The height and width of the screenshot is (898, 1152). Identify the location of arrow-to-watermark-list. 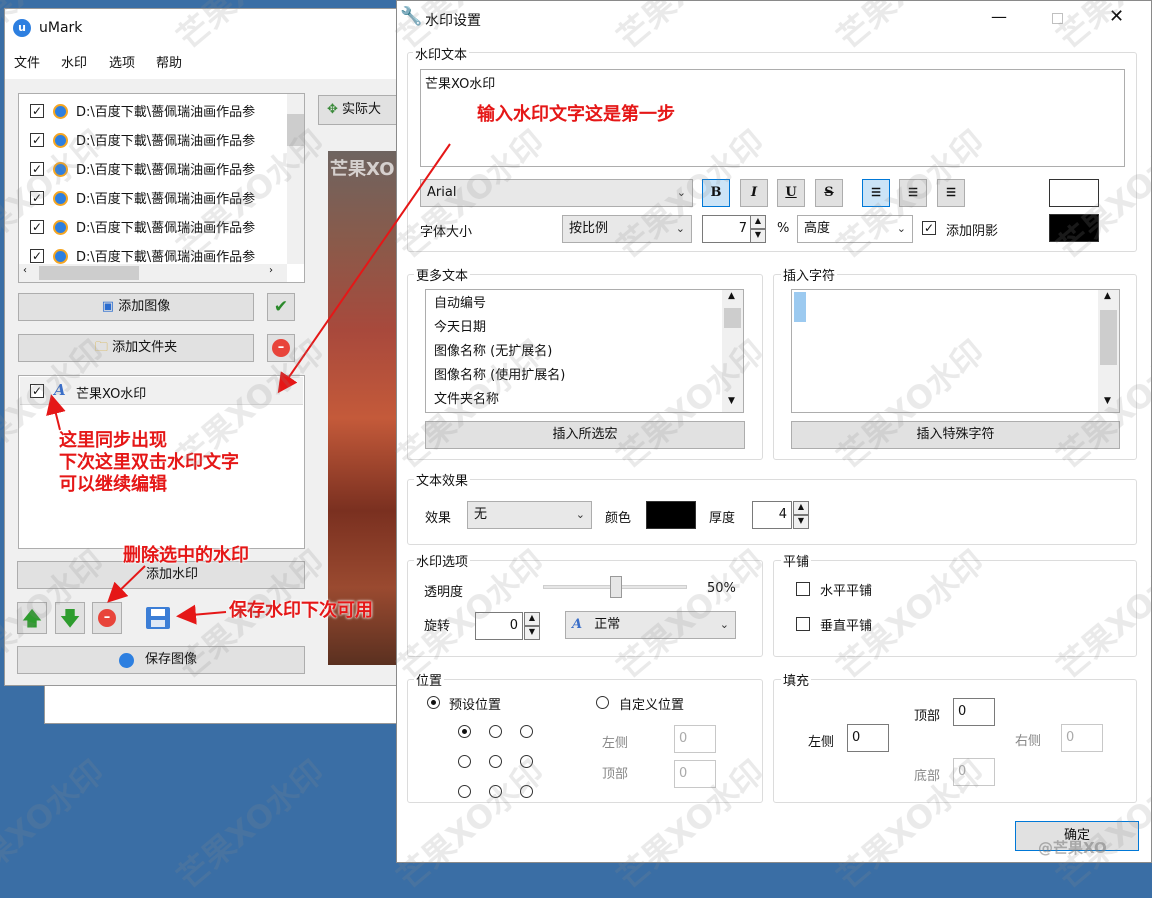
(364, 268).